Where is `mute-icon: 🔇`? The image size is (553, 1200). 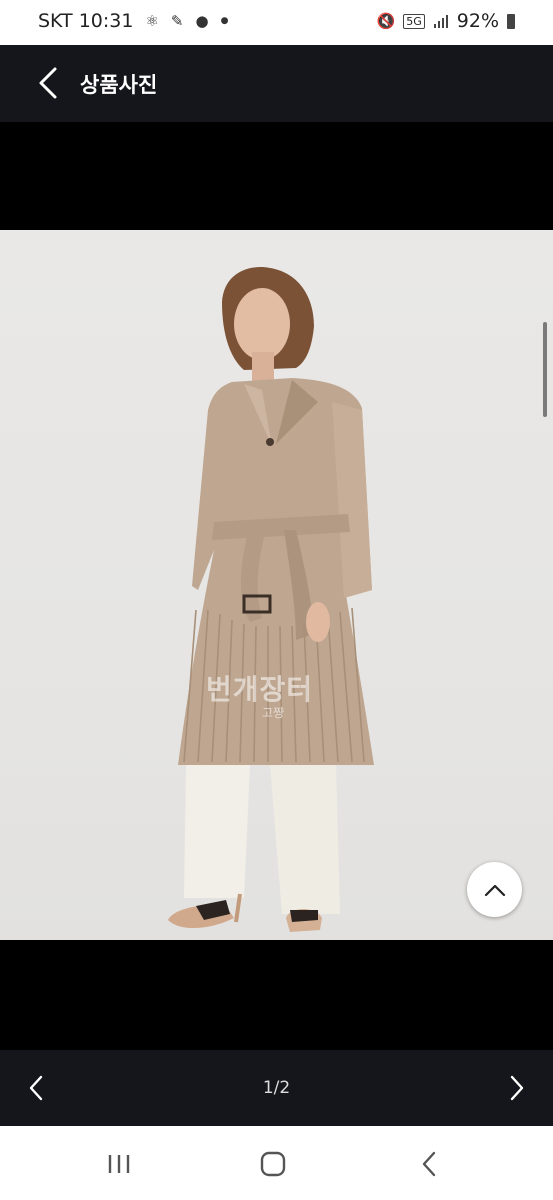
mute-icon: 🔇 is located at coordinates (386, 21).